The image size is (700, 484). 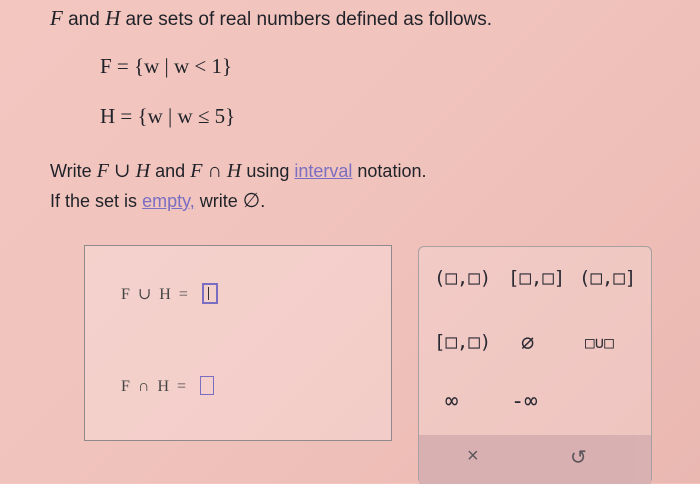 I want to click on right-open-interval-button: [□,□), so click(x=462, y=342).